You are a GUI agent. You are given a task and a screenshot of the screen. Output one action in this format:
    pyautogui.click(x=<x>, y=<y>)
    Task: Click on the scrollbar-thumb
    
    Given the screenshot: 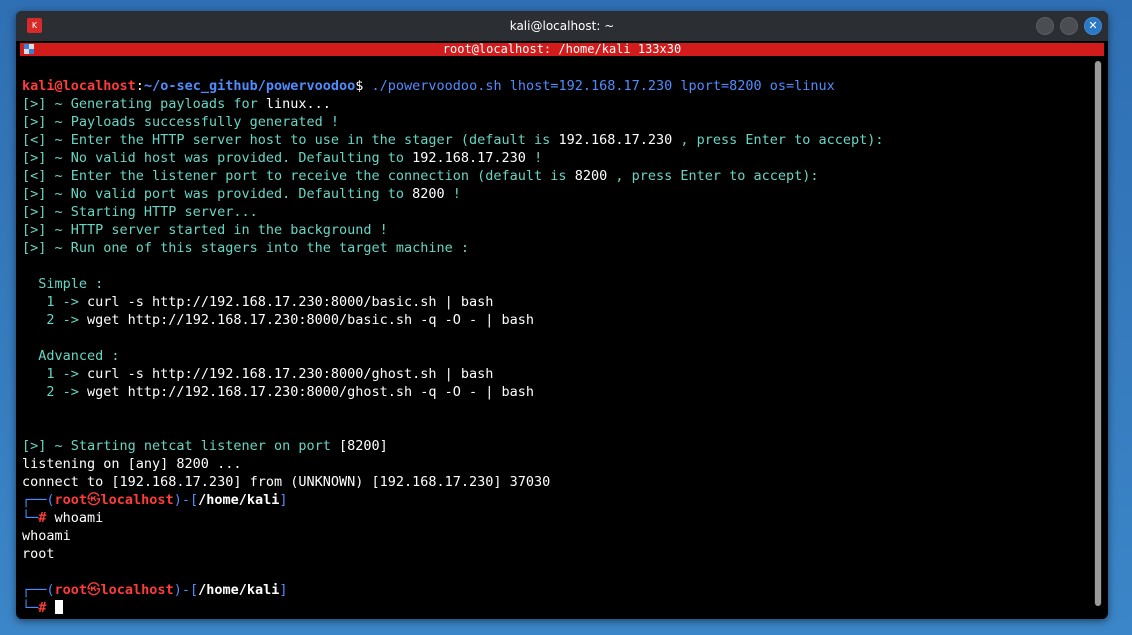 What is the action you would take?
    pyautogui.click(x=1098, y=333)
    